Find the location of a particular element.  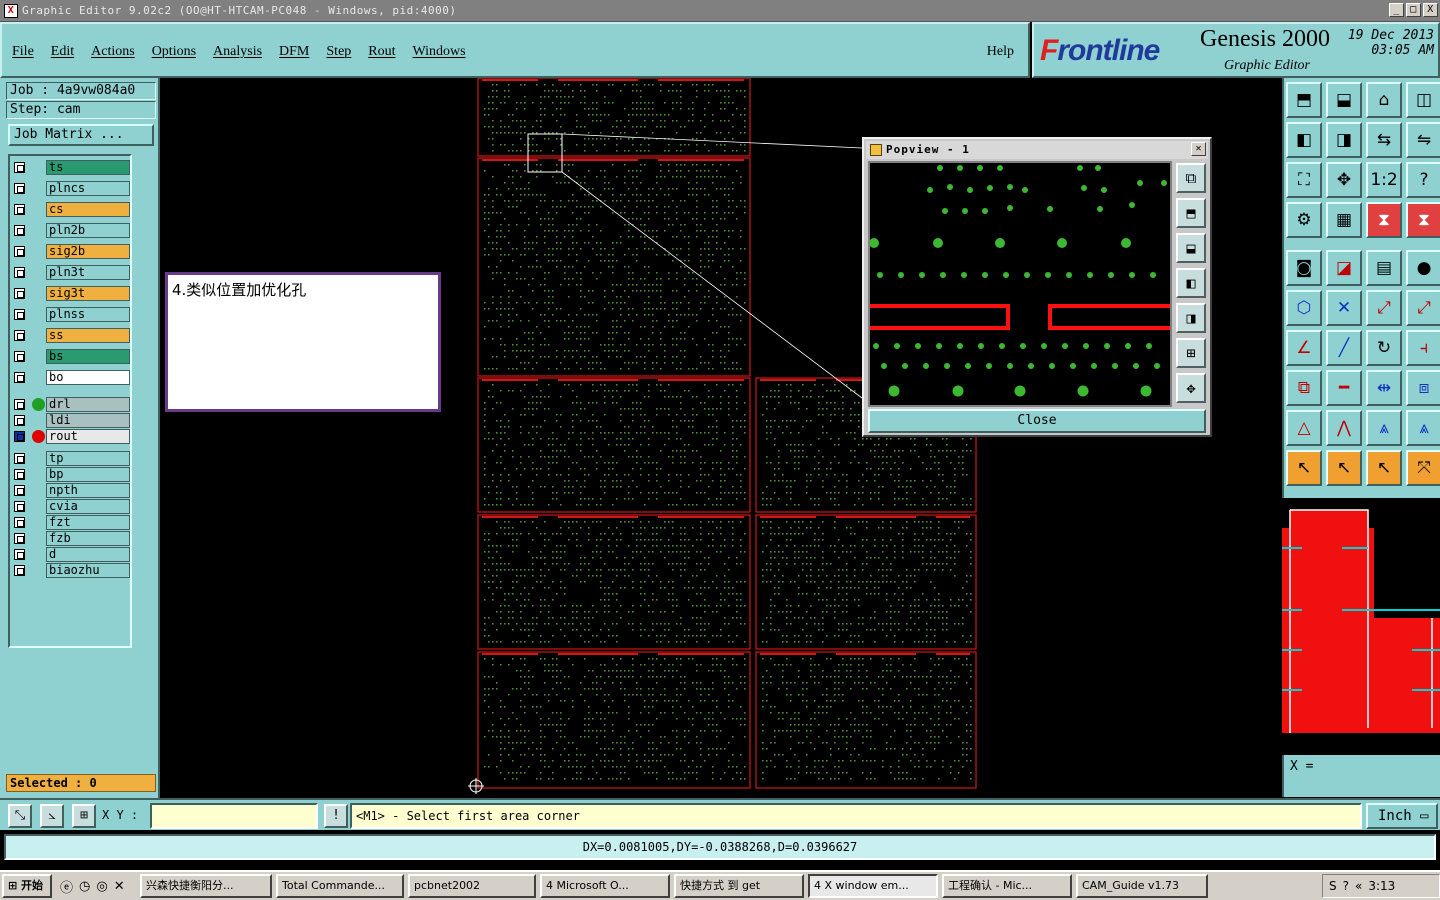

layer-name: rout is located at coordinates (88, 436).